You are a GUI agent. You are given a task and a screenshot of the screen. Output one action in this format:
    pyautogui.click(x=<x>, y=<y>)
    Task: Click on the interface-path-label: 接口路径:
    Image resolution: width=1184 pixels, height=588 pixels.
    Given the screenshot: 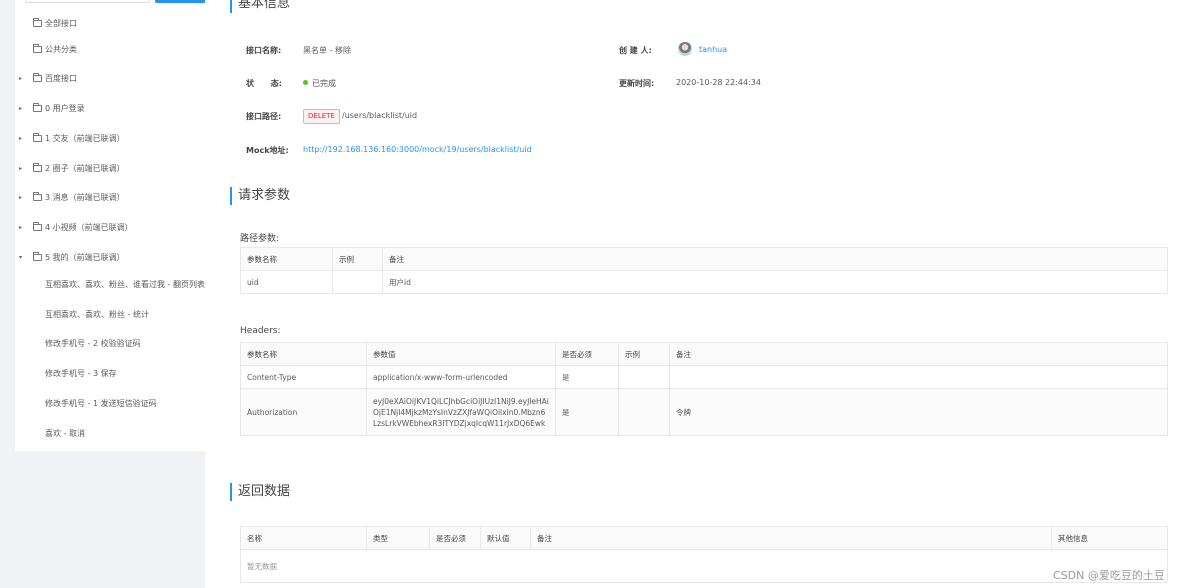 What is the action you would take?
    pyautogui.click(x=264, y=116)
    